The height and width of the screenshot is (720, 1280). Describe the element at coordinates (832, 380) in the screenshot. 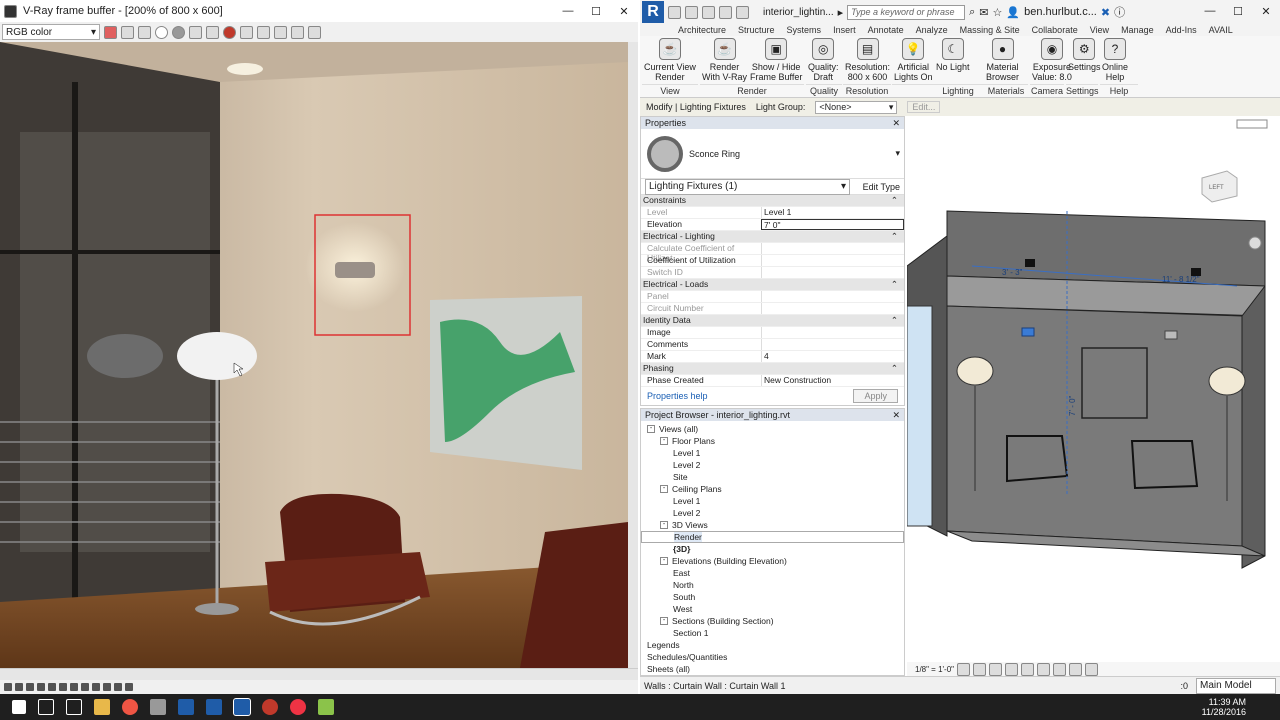

I see `property-value: New Construction` at that location.